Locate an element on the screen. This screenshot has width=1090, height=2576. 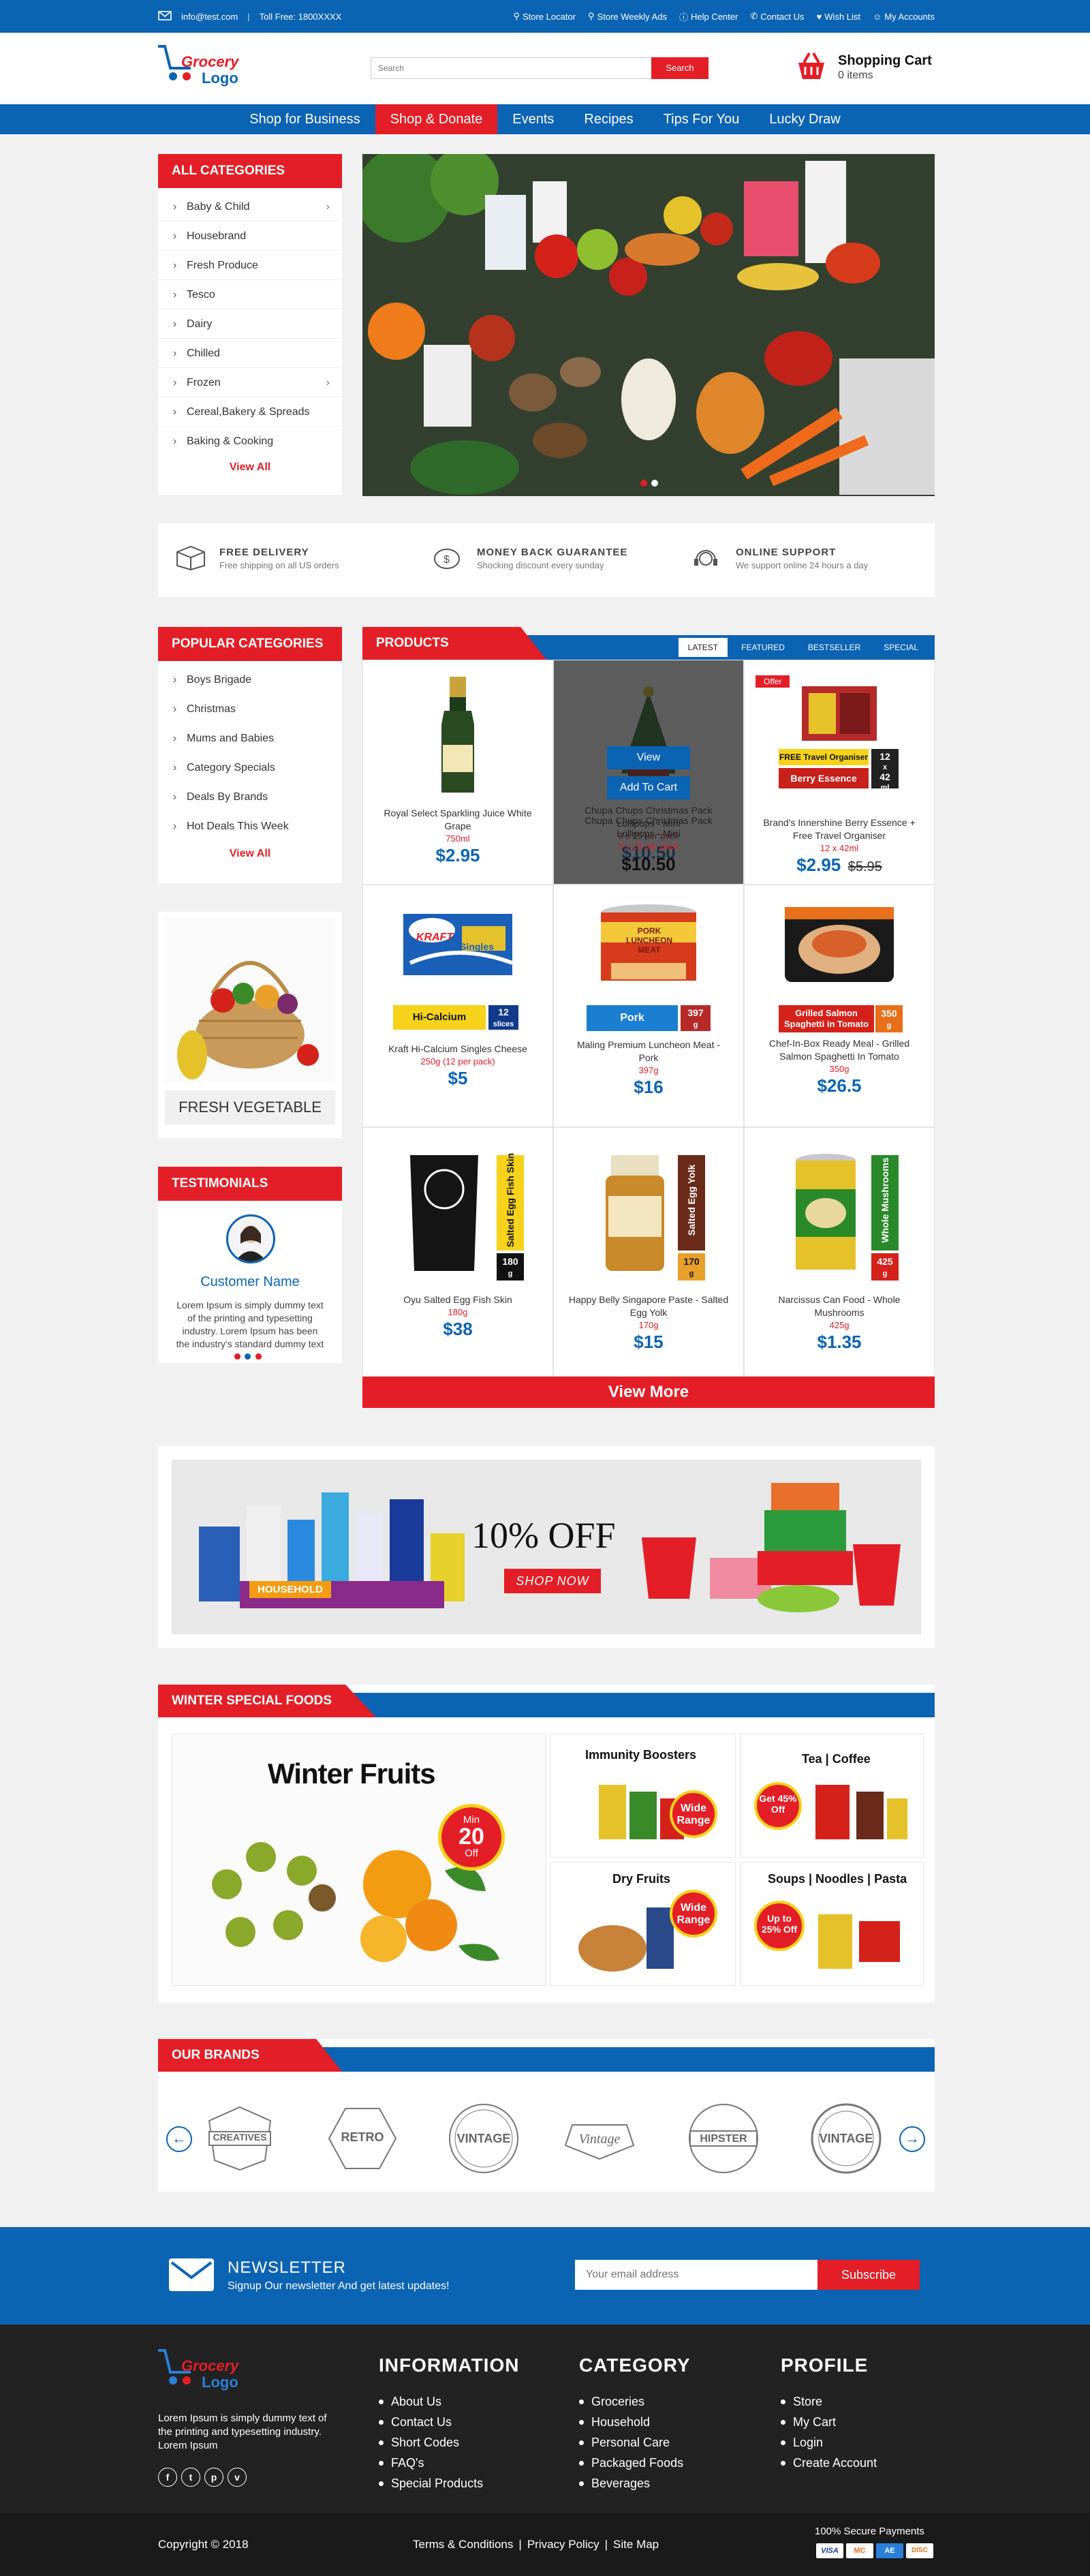
slider-dot-active is located at coordinates (644, 484).